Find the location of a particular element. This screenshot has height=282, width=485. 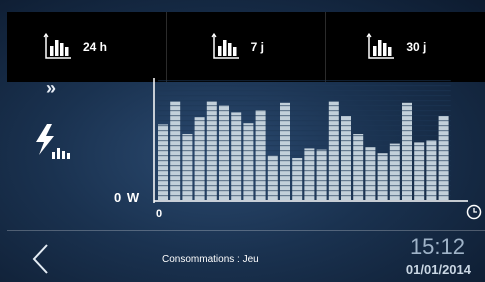

tab-label: 7 j is located at coordinates (257, 47).